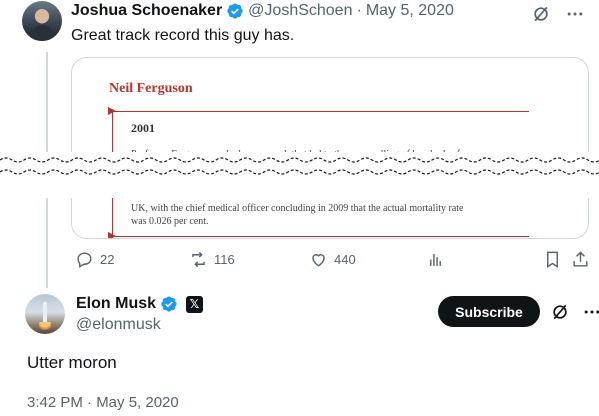  Describe the element at coordinates (299, 166) in the screenshot. I see `tear-edge-lines` at that location.